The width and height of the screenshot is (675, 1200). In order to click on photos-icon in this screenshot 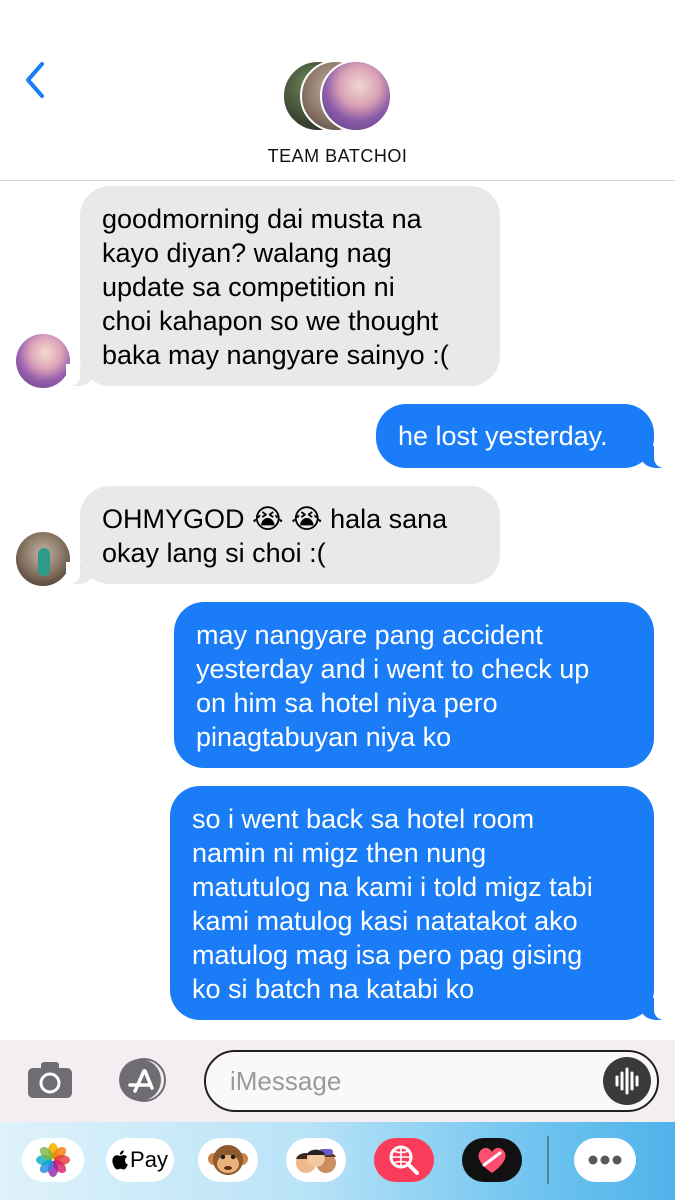, I will do `click(53, 1160)`.